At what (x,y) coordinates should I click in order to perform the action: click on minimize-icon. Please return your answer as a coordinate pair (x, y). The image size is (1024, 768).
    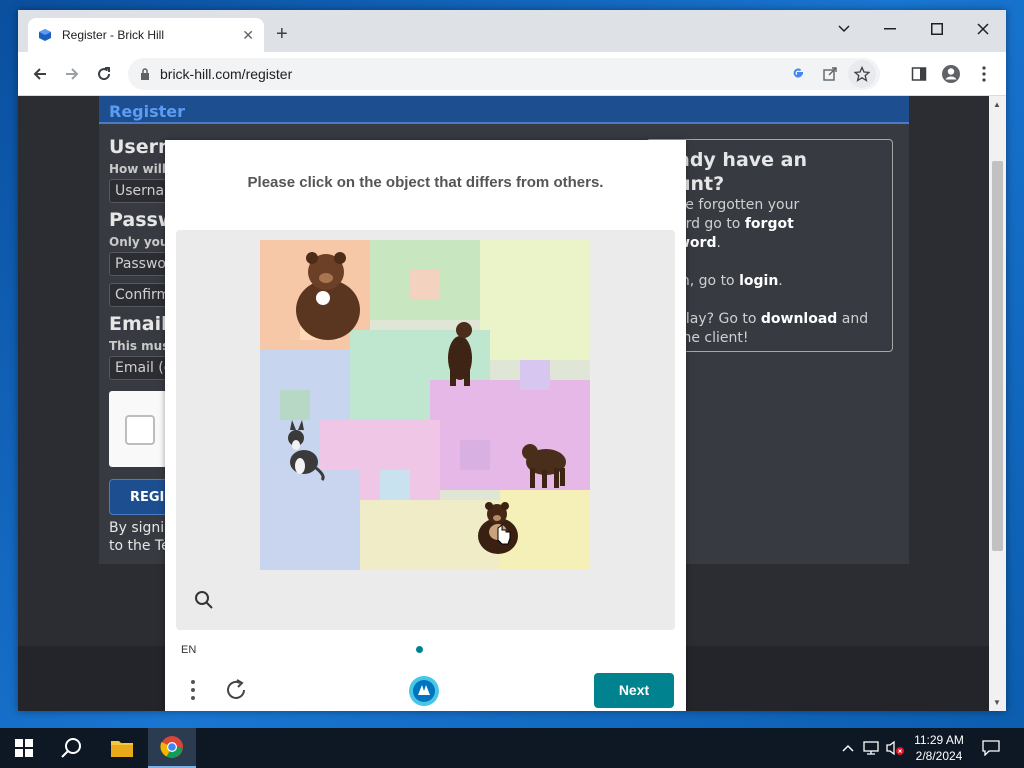
    Looking at the image, I should click on (890, 29).